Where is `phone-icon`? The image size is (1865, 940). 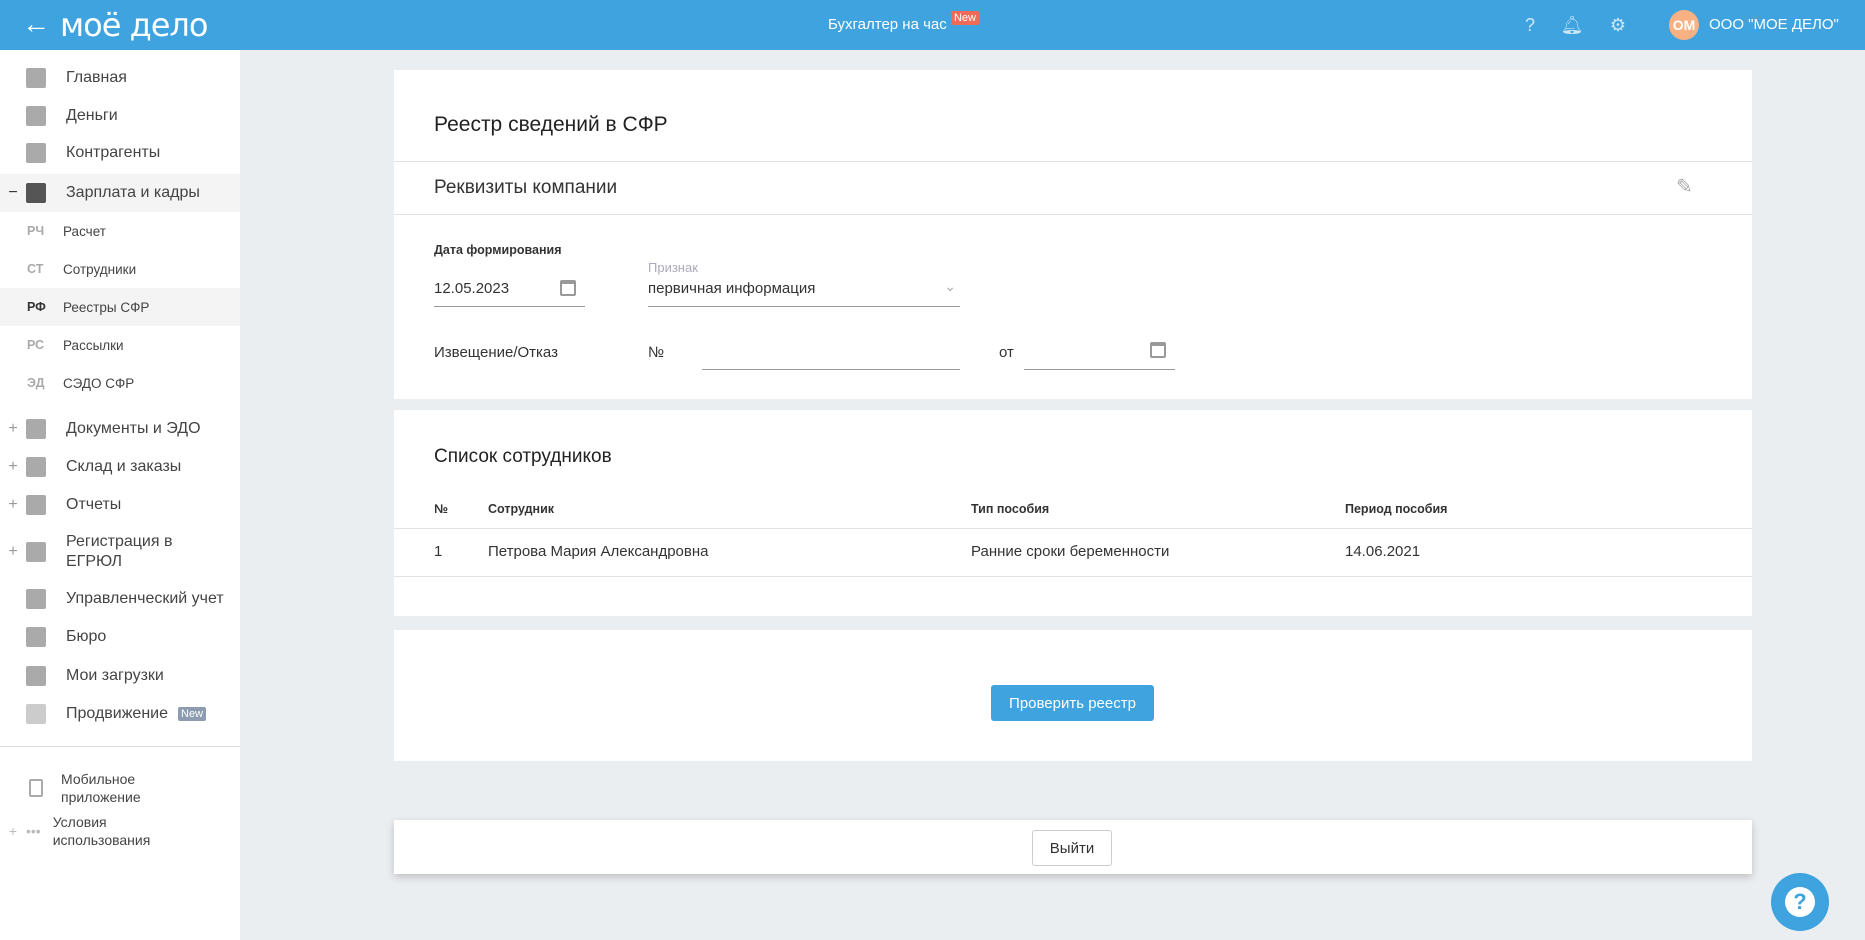
phone-icon is located at coordinates (36, 788).